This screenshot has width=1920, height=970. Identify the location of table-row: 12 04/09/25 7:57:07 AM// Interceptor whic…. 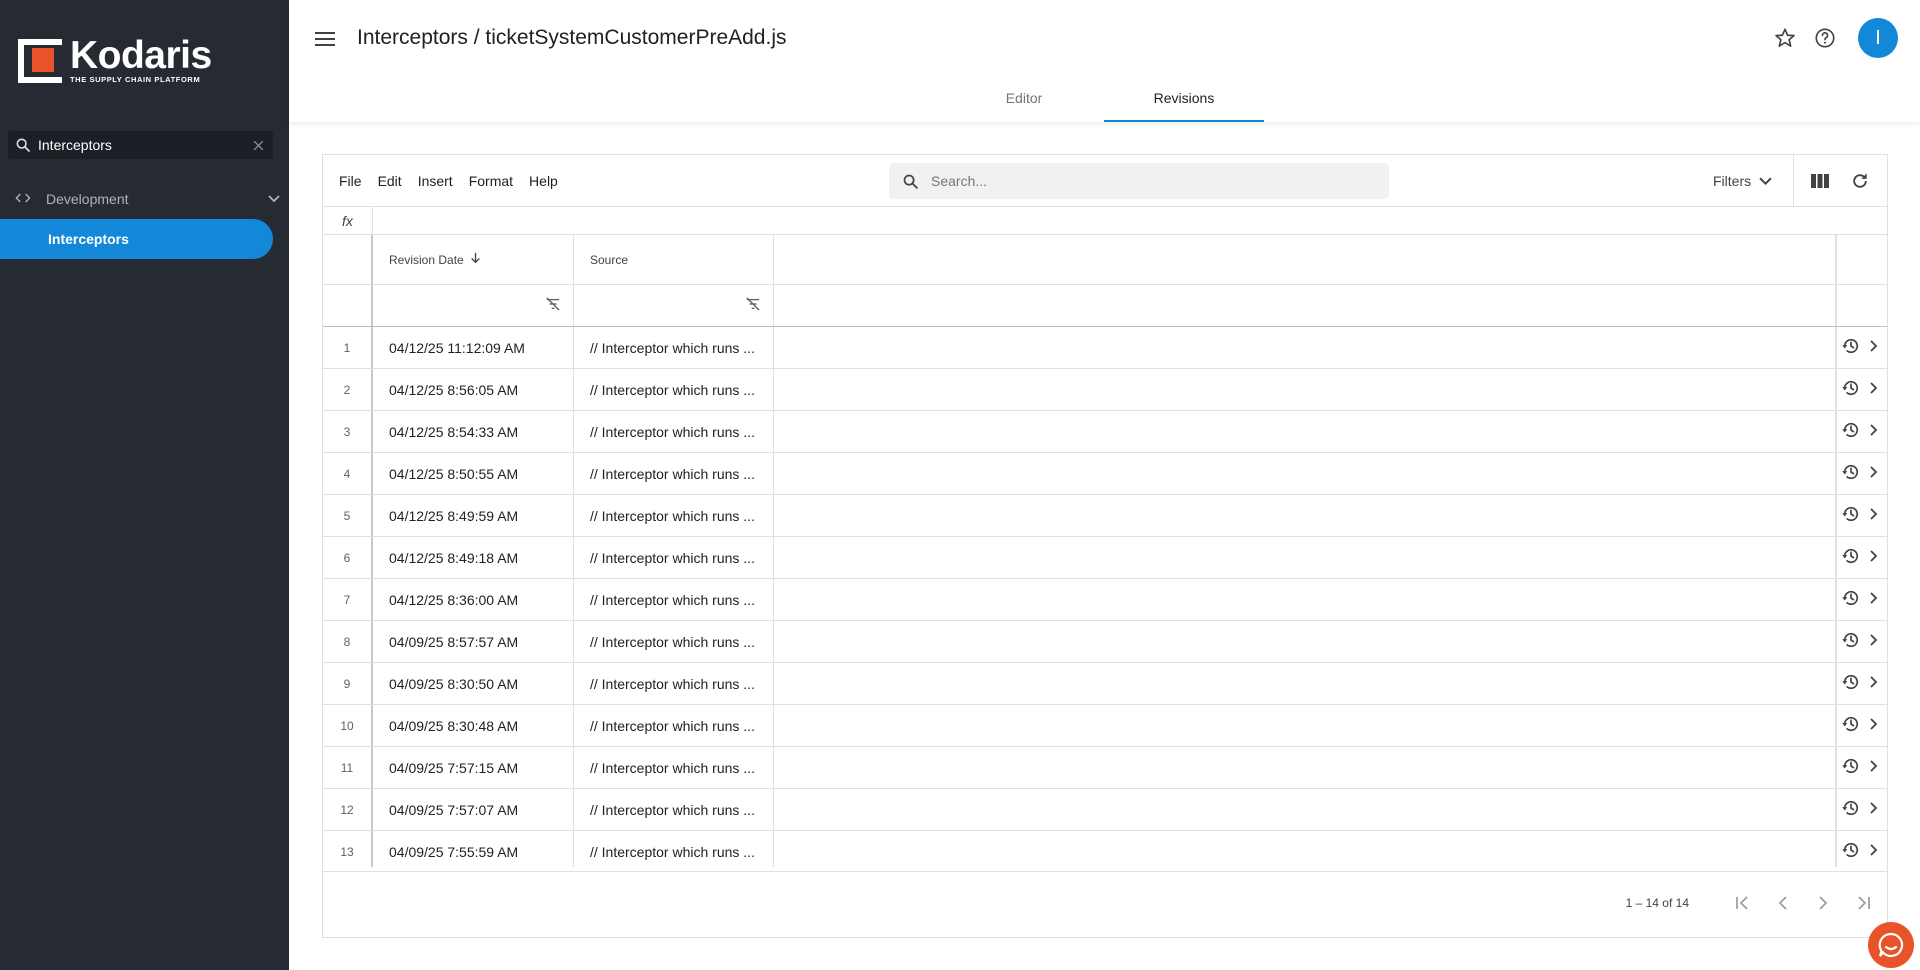
(1105, 810).